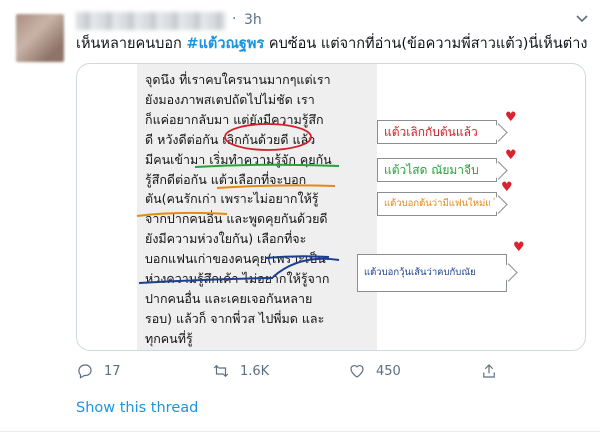  I want to click on note-line: ยังมองภาพสเตปถัดไปไม่ชัด เรา, so click(230, 99).